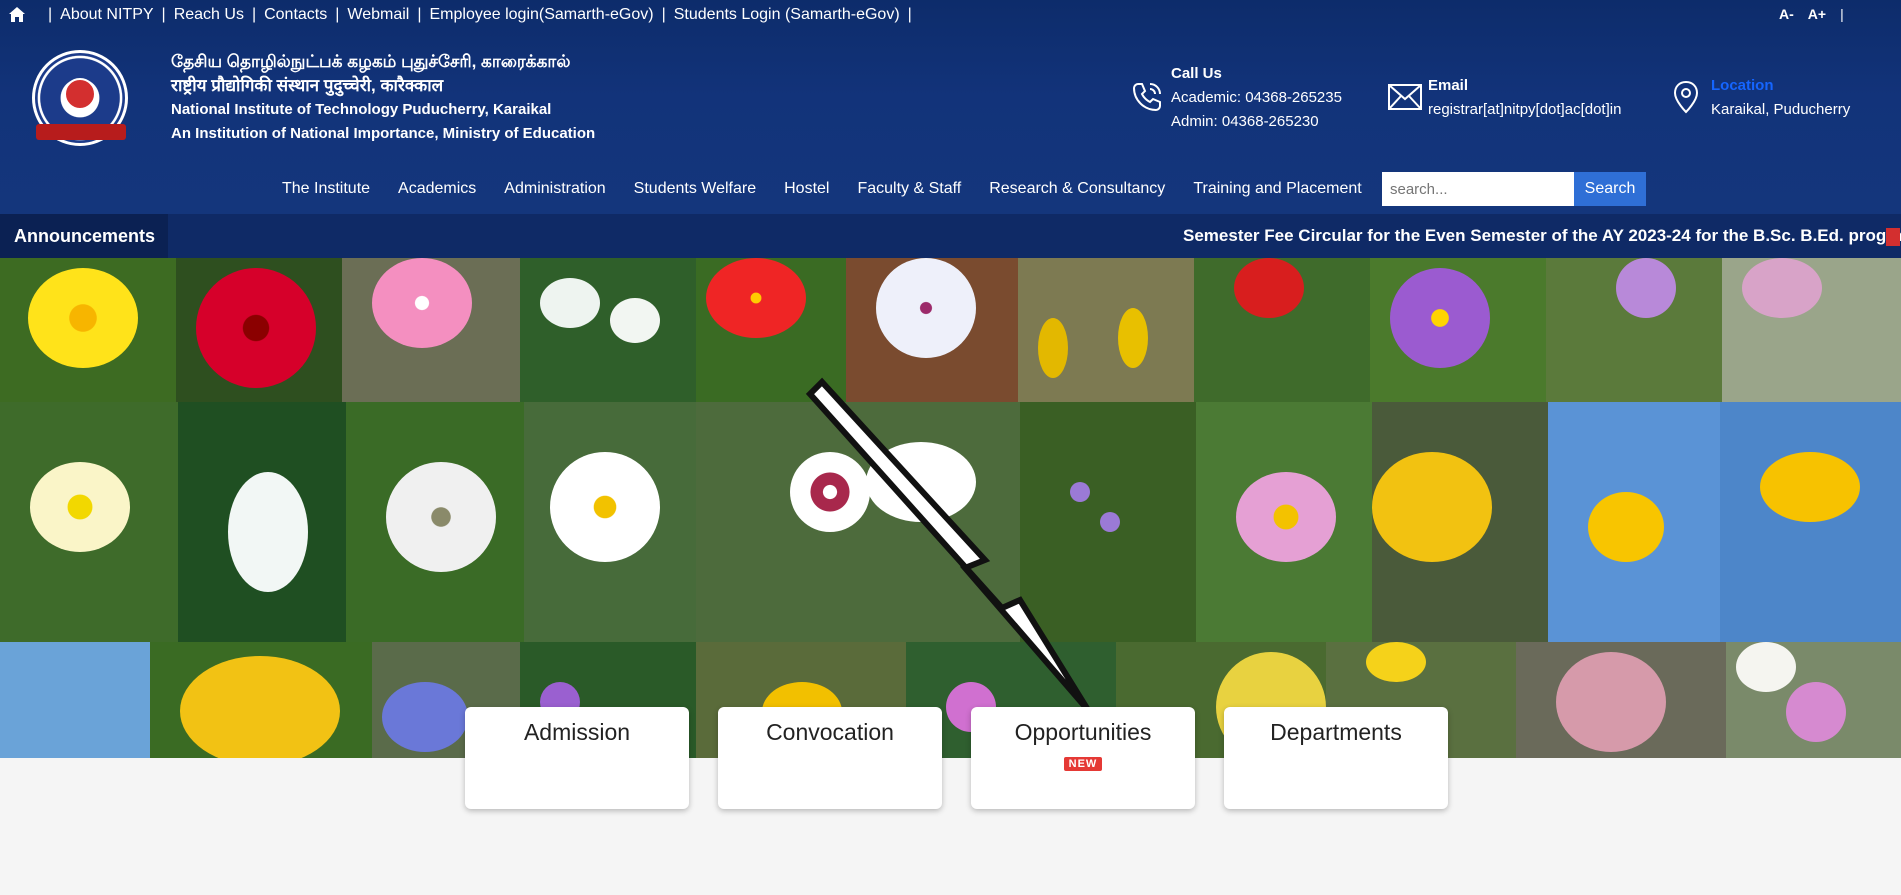 Image resolution: width=1901 pixels, height=895 pixels. I want to click on convocation-card-label: Convocation, so click(830, 732).